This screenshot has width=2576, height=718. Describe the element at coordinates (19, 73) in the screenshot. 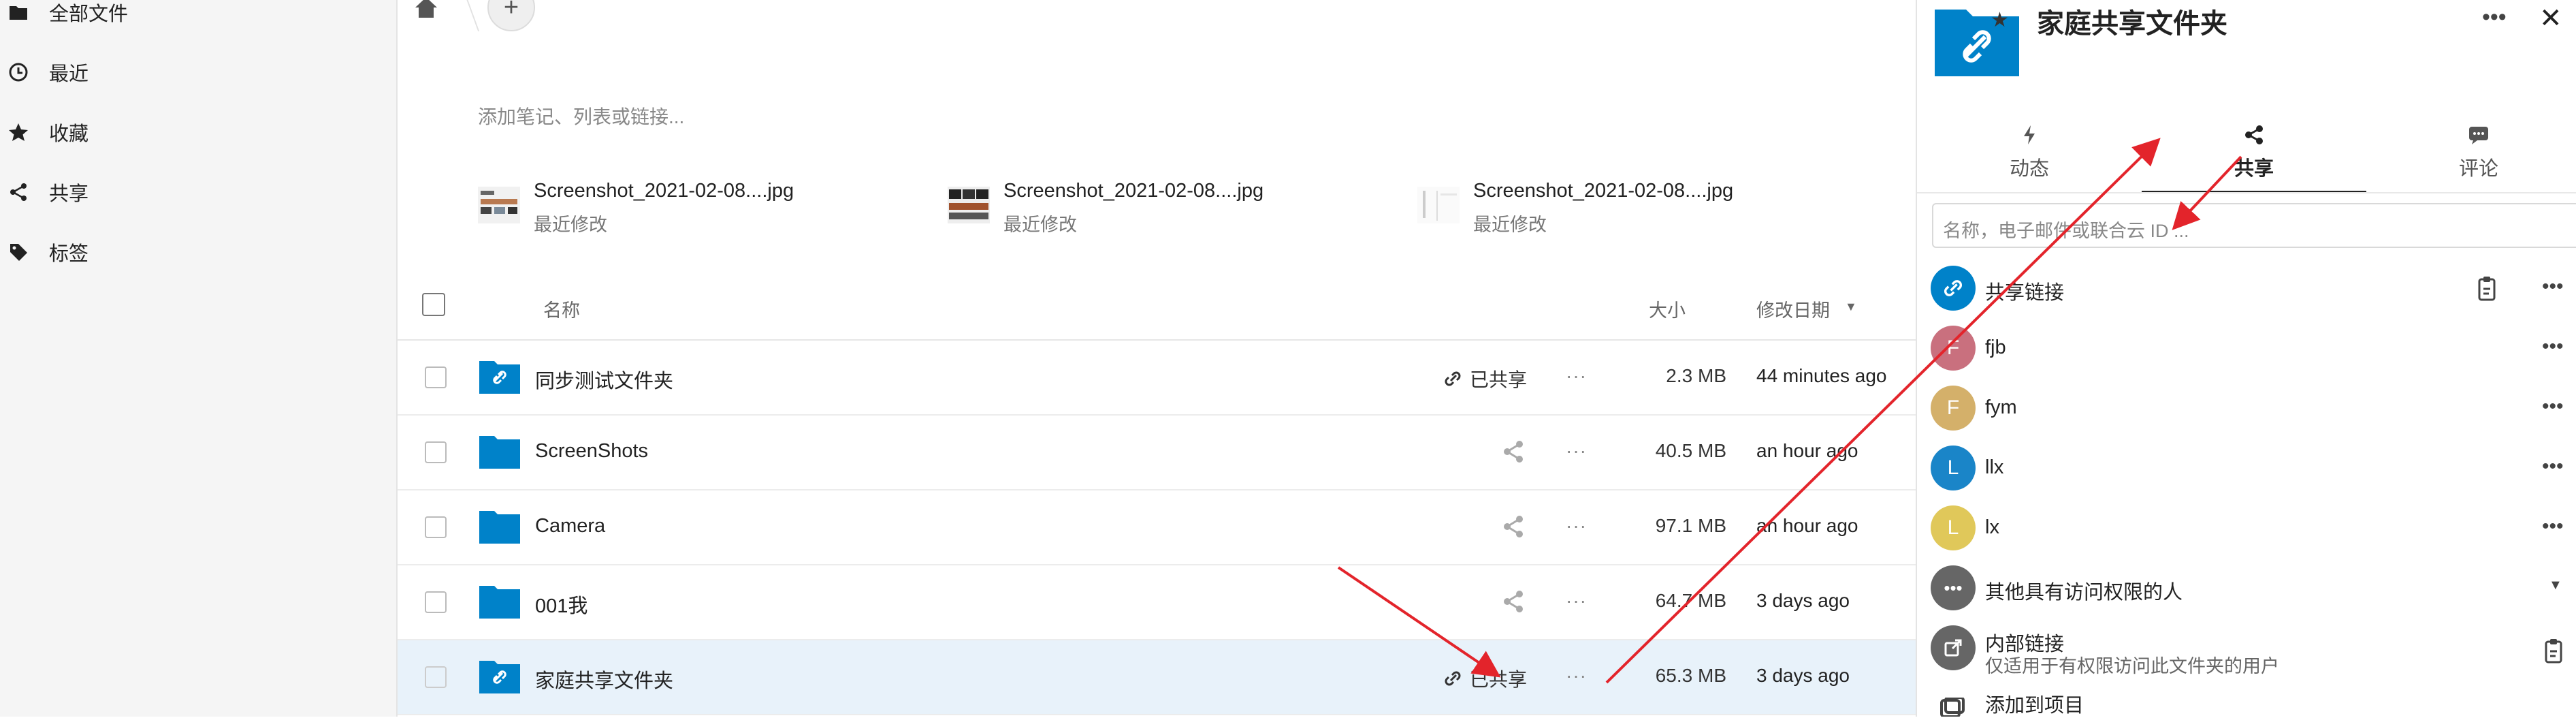

I see `clock-icon` at that location.